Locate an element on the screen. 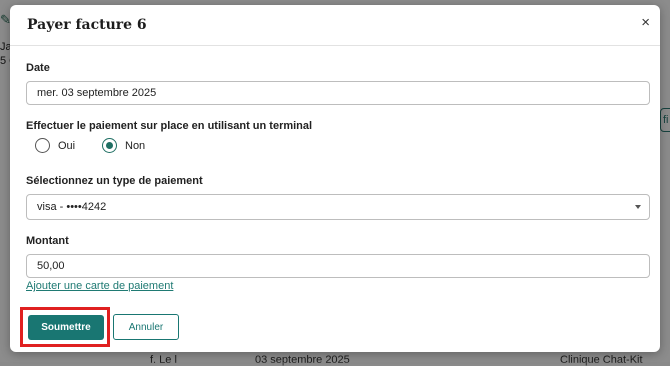 Image resolution: width=670 pixels, height=366 pixels. add-card-link: Ajouter une carte de paiement is located at coordinates (99, 286).